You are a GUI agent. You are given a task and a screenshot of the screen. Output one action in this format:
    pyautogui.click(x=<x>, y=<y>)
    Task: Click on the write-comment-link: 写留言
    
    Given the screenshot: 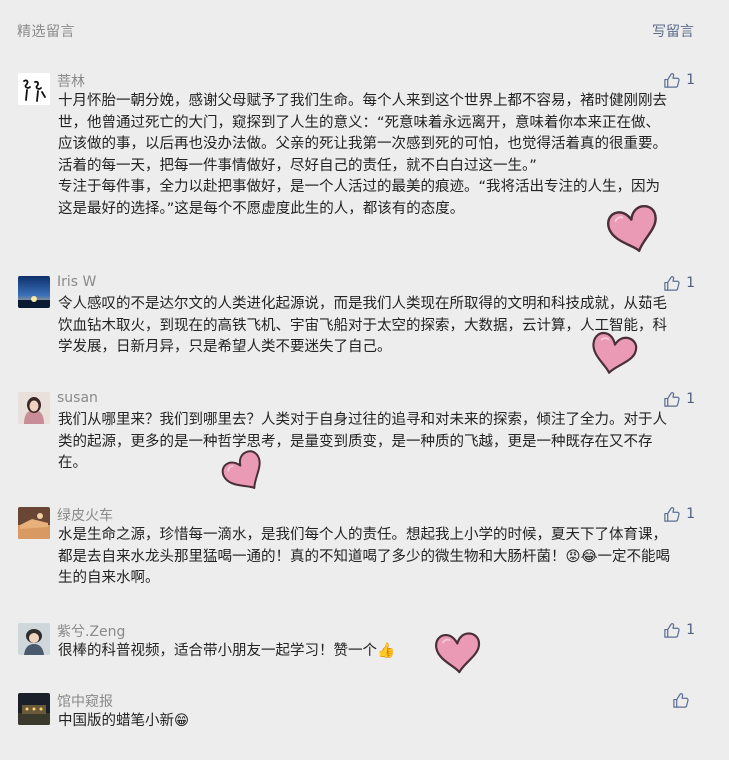 What is the action you would take?
    pyautogui.click(x=673, y=31)
    